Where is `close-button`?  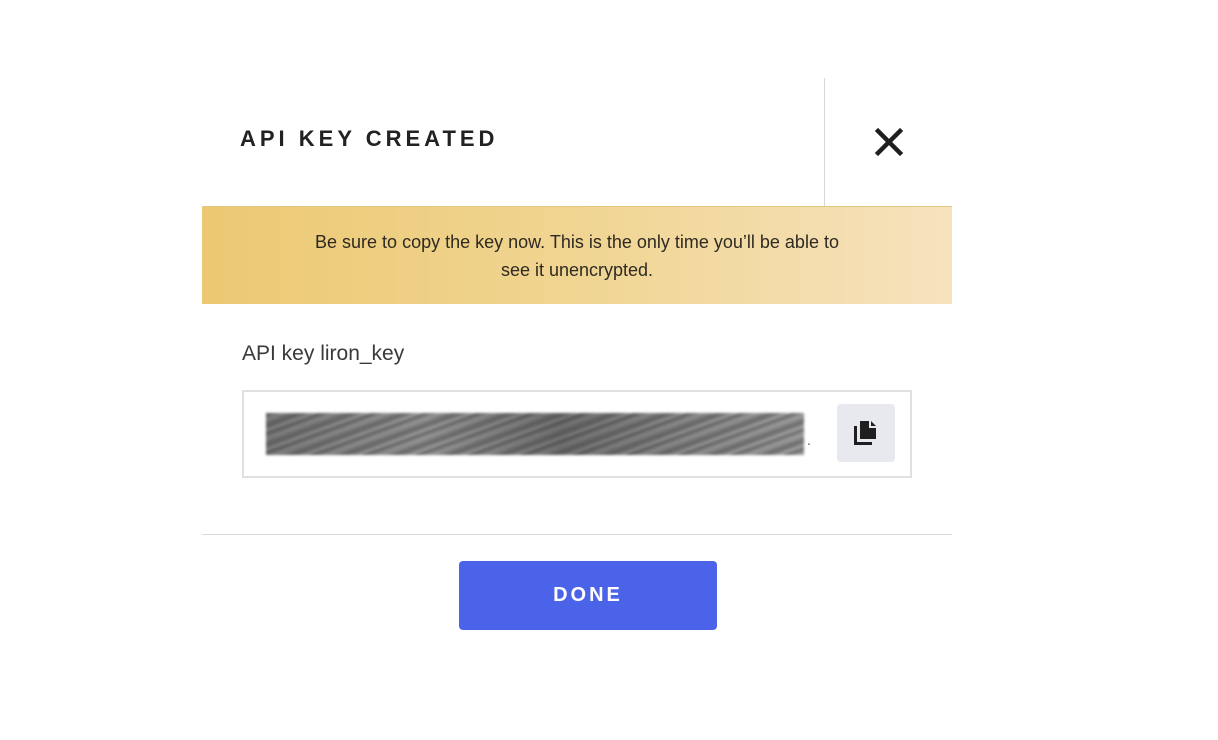 close-button is located at coordinates (888, 142).